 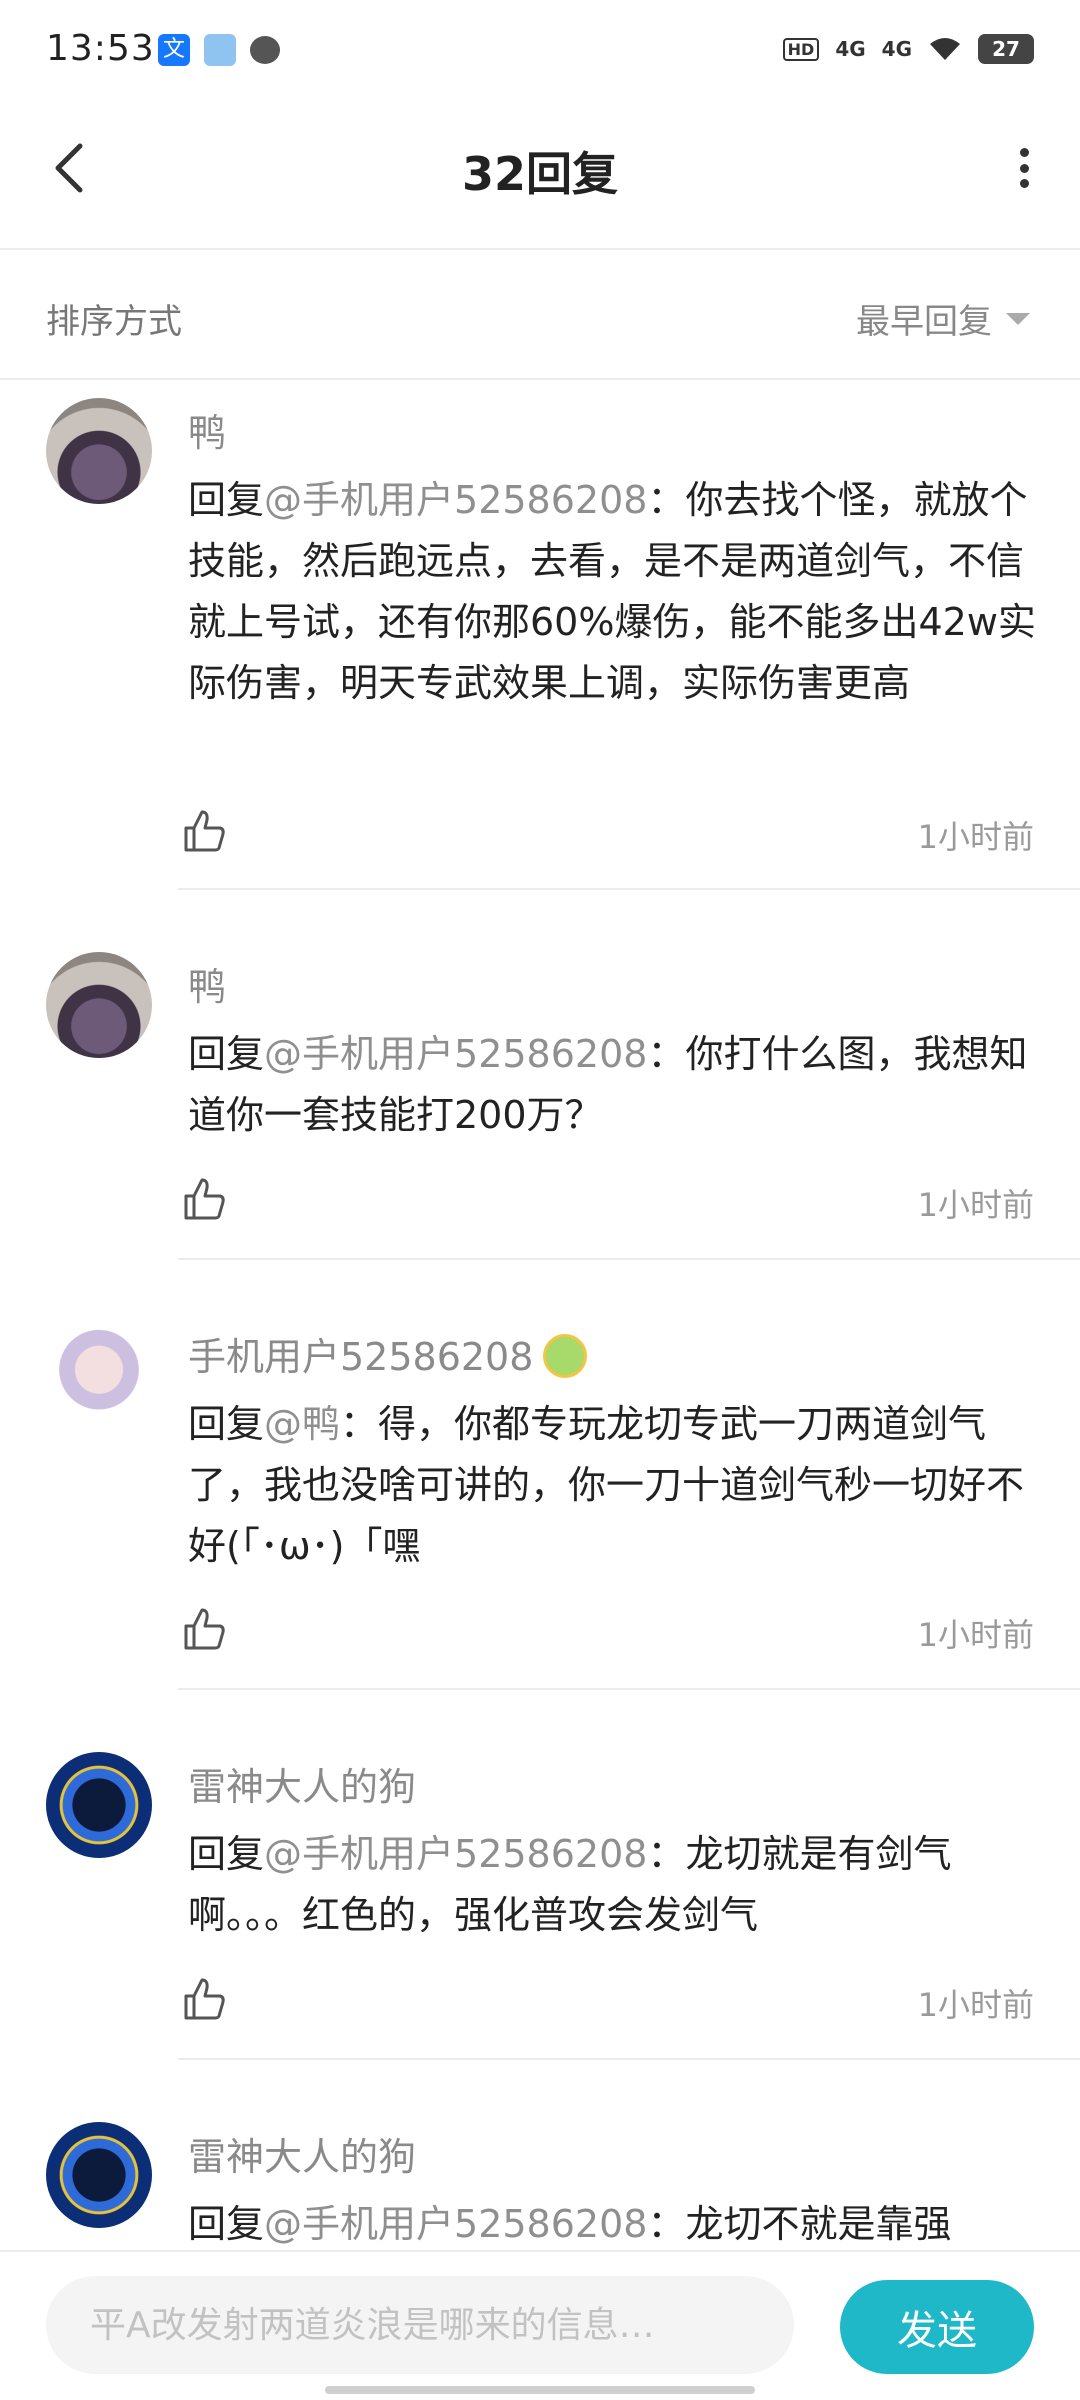 I want to click on reply-author: 手机用户52586208, so click(x=388, y=1353).